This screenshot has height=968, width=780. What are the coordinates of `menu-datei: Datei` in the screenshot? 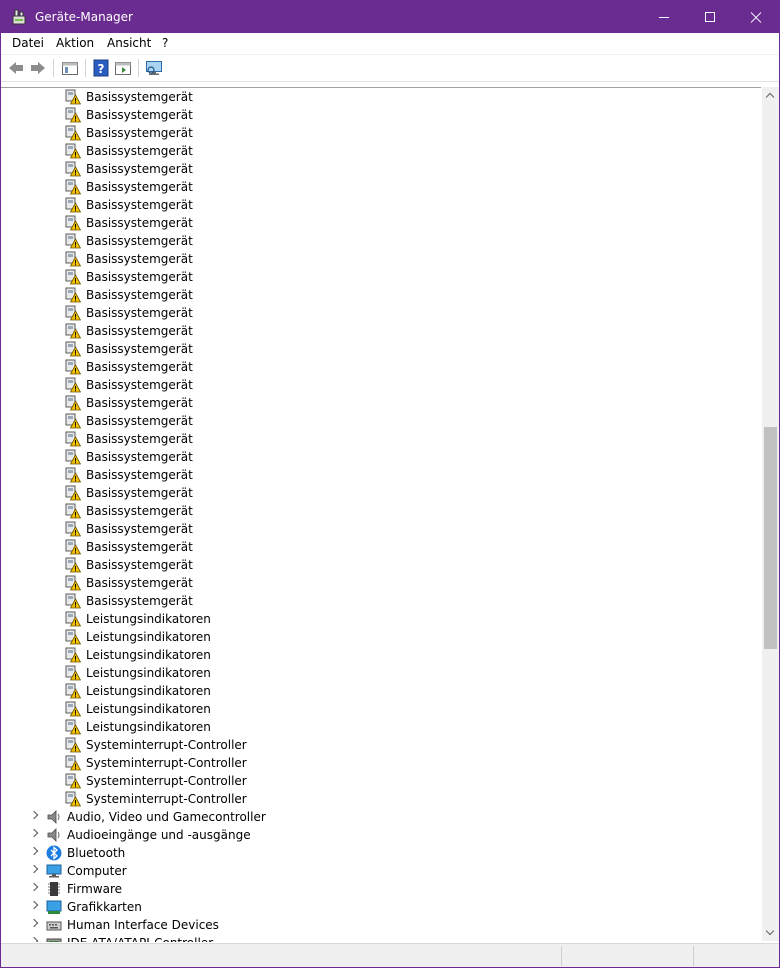 It's located at (28, 43).